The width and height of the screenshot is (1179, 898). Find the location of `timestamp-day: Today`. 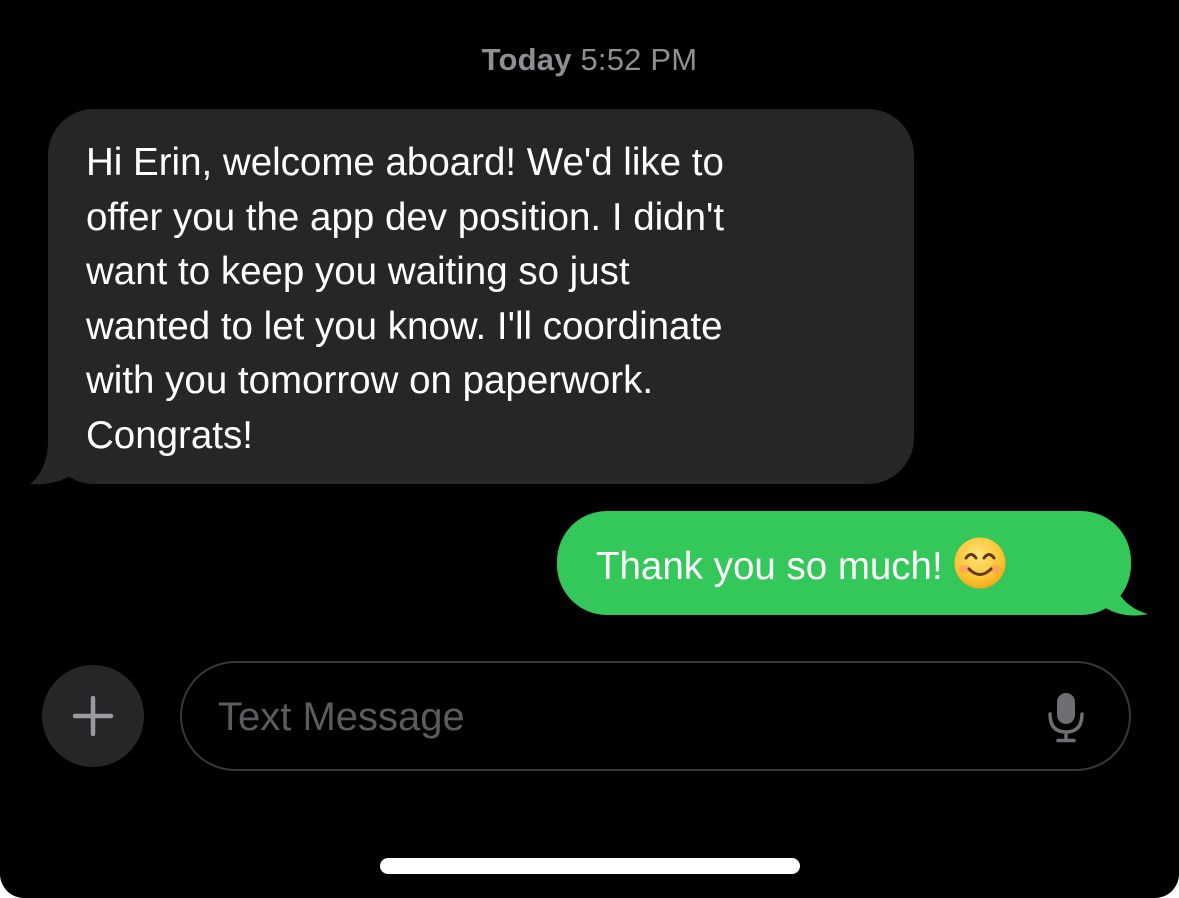

timestamp-day: Today is located at coordinates (526, 59).